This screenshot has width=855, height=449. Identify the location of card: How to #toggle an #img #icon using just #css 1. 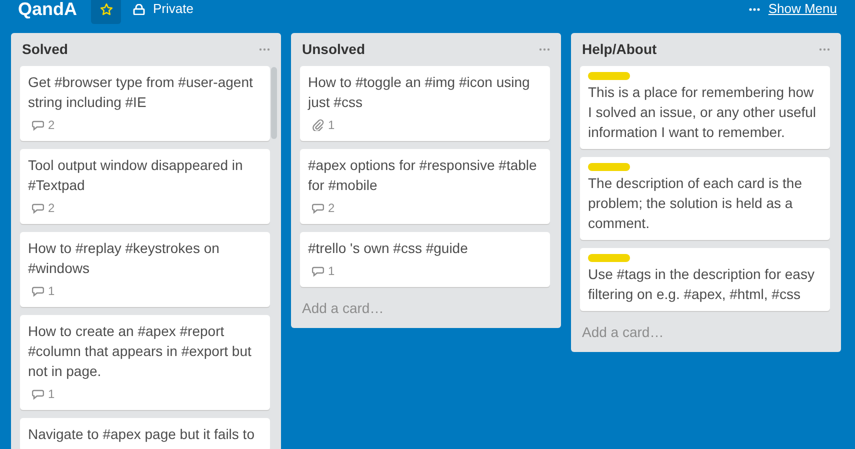
(425, 103).